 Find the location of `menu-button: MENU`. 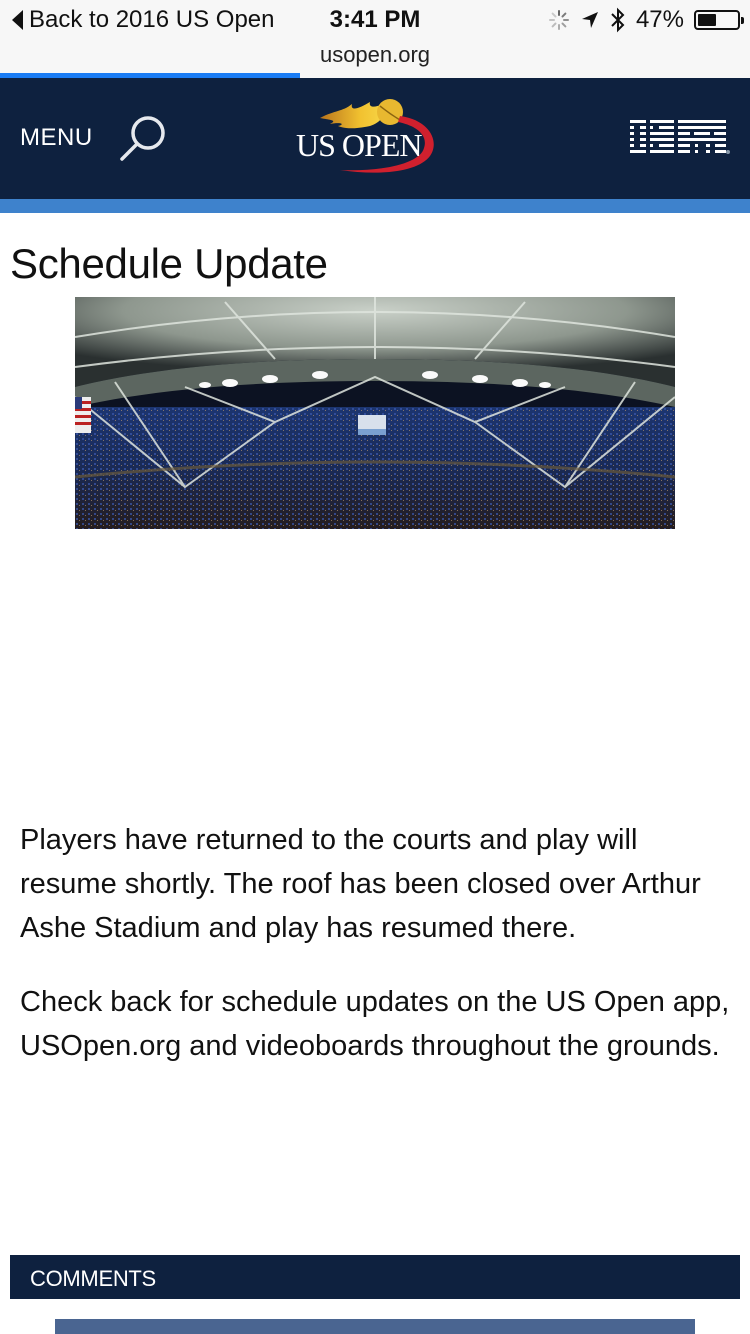

menu-button: MENU is located at coordinates (56, 138).